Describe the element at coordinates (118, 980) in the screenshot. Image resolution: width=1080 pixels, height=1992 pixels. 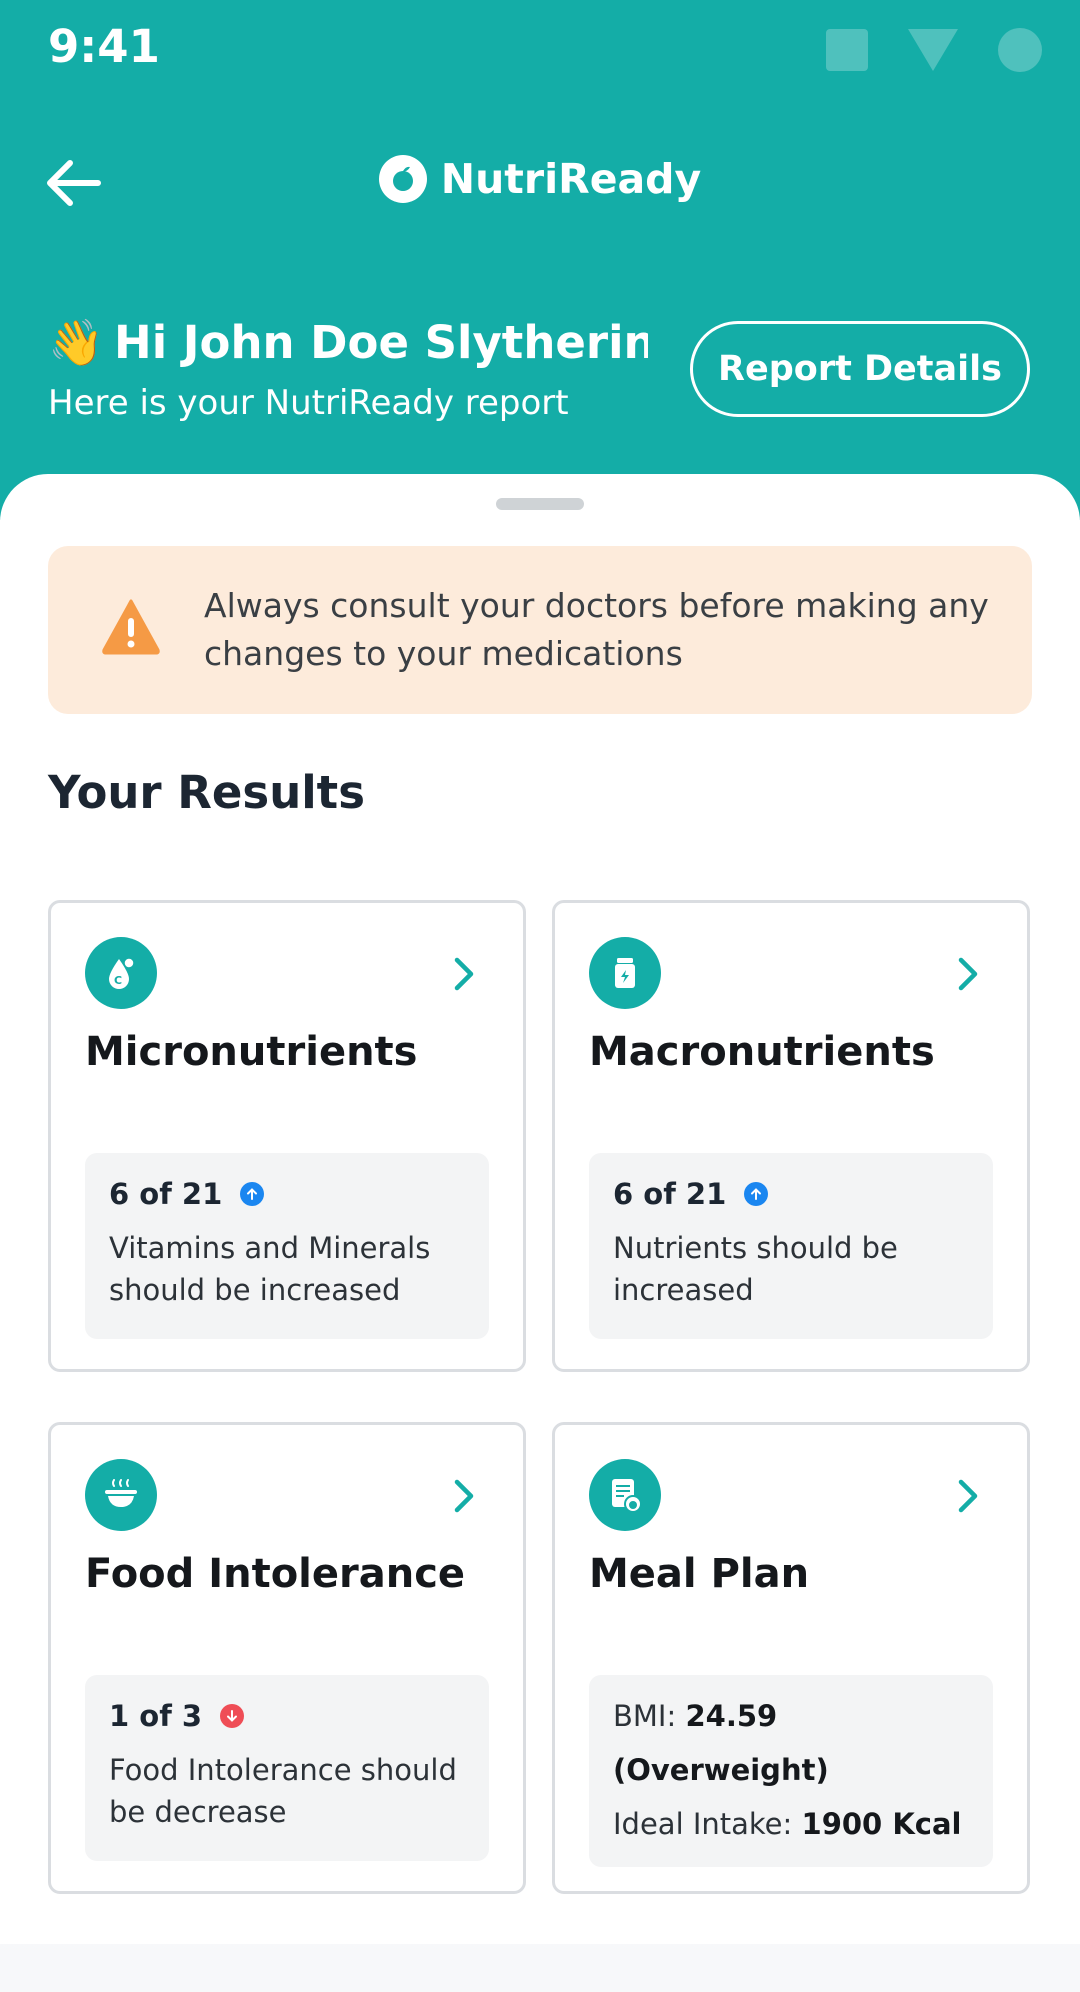
I see `svg-text: C` at that location.